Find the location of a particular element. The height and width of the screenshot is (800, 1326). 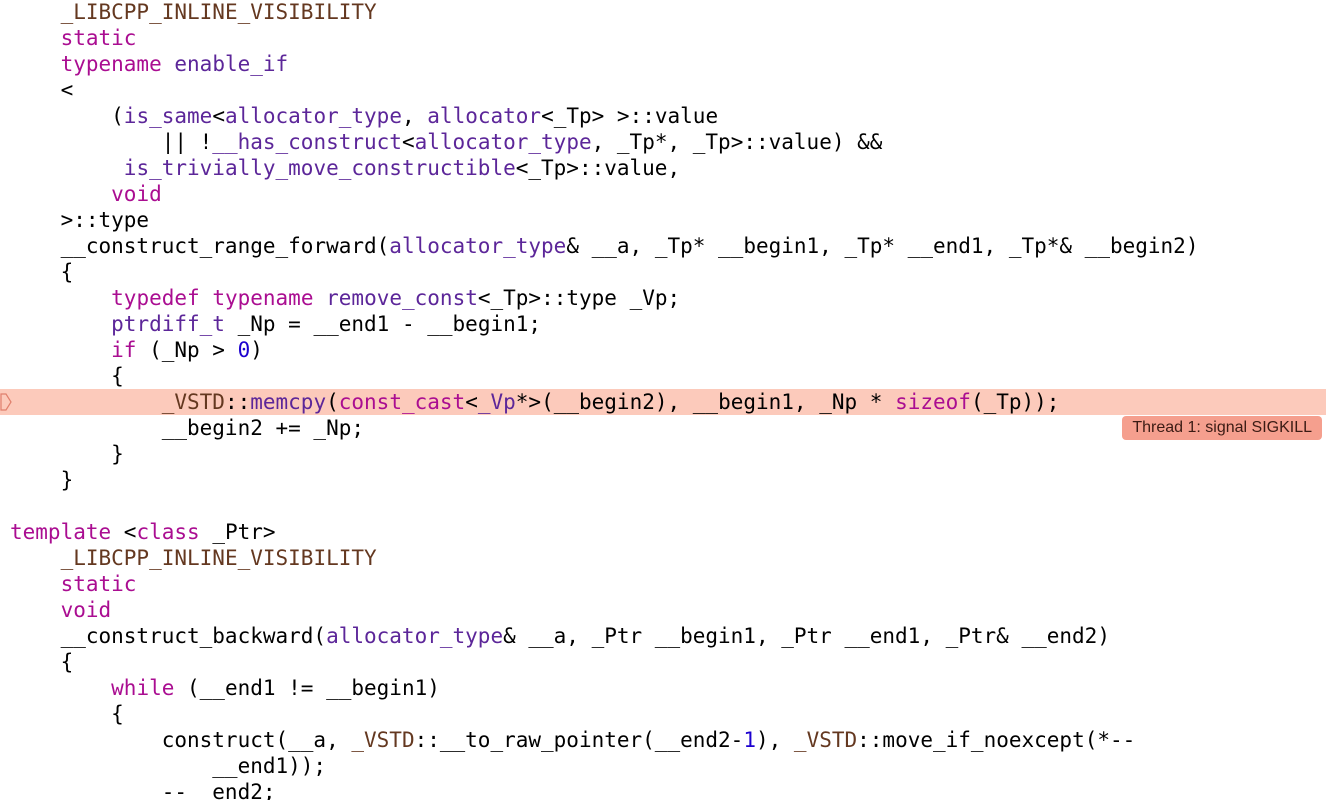

code-token: <_Tp> >::value is located at coordinates (630, 116).